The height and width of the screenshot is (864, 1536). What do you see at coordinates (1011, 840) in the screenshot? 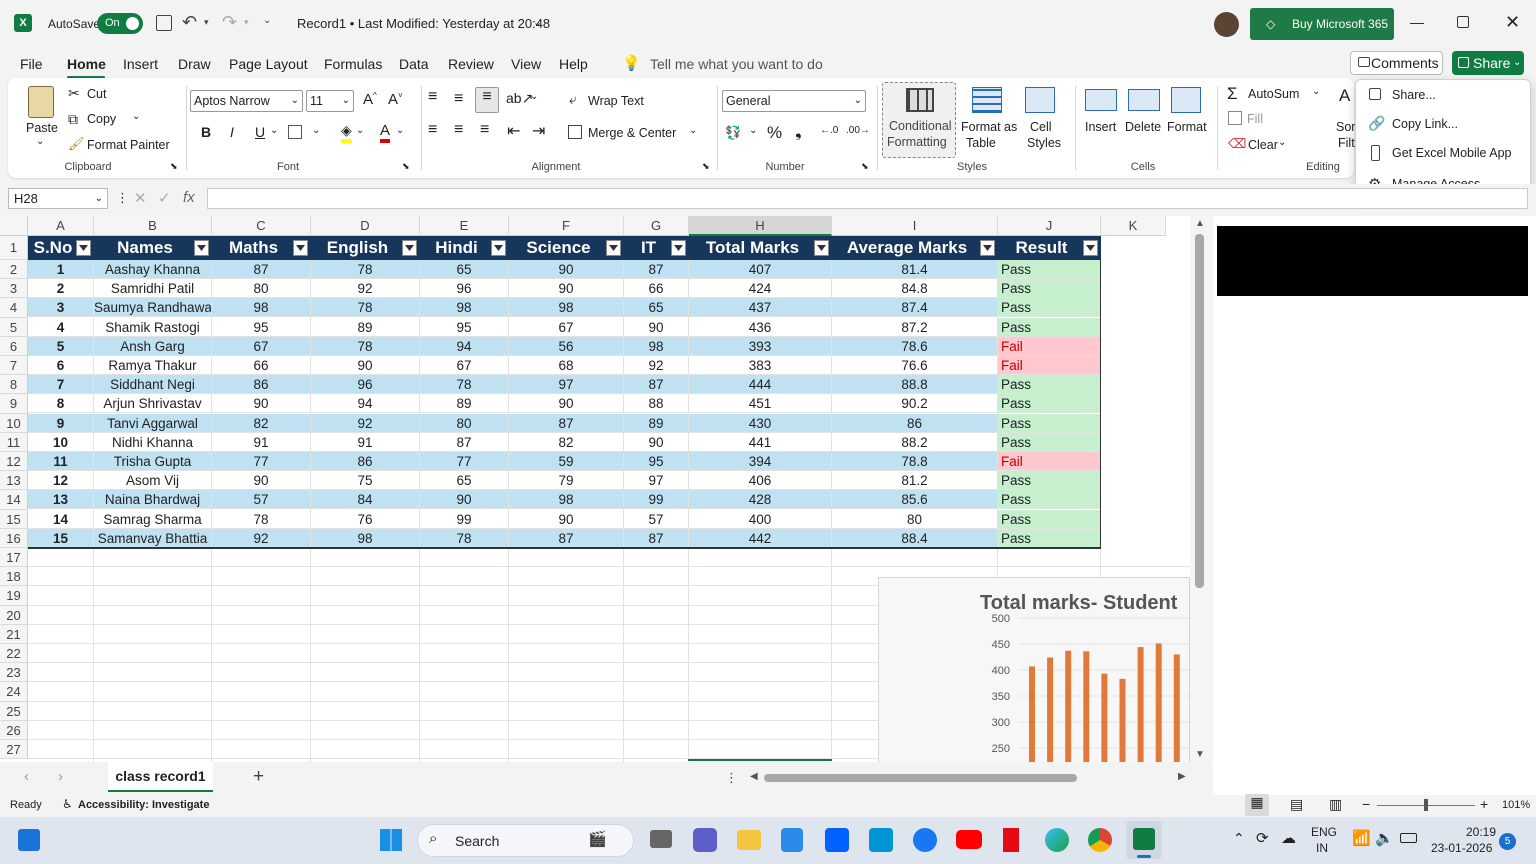
I see `netflix-icon` at bounding box center [1011, 840].